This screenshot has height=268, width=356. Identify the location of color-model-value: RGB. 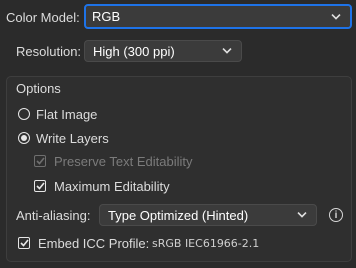
(106, 16).